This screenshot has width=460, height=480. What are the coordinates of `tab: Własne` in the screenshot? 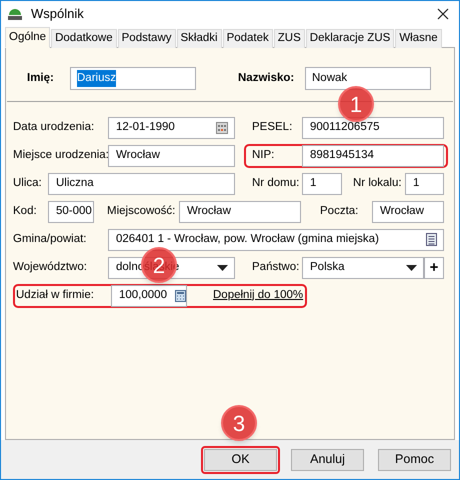 It's located at (418, 38).